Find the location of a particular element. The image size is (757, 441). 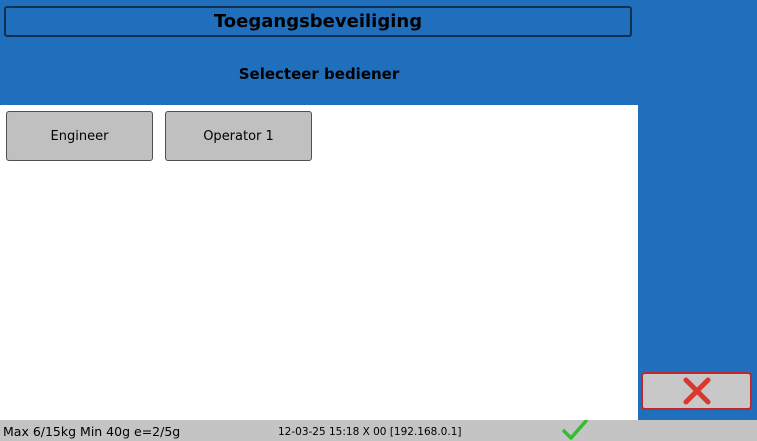

checkmark-icon is located at coordinates (575, 430).